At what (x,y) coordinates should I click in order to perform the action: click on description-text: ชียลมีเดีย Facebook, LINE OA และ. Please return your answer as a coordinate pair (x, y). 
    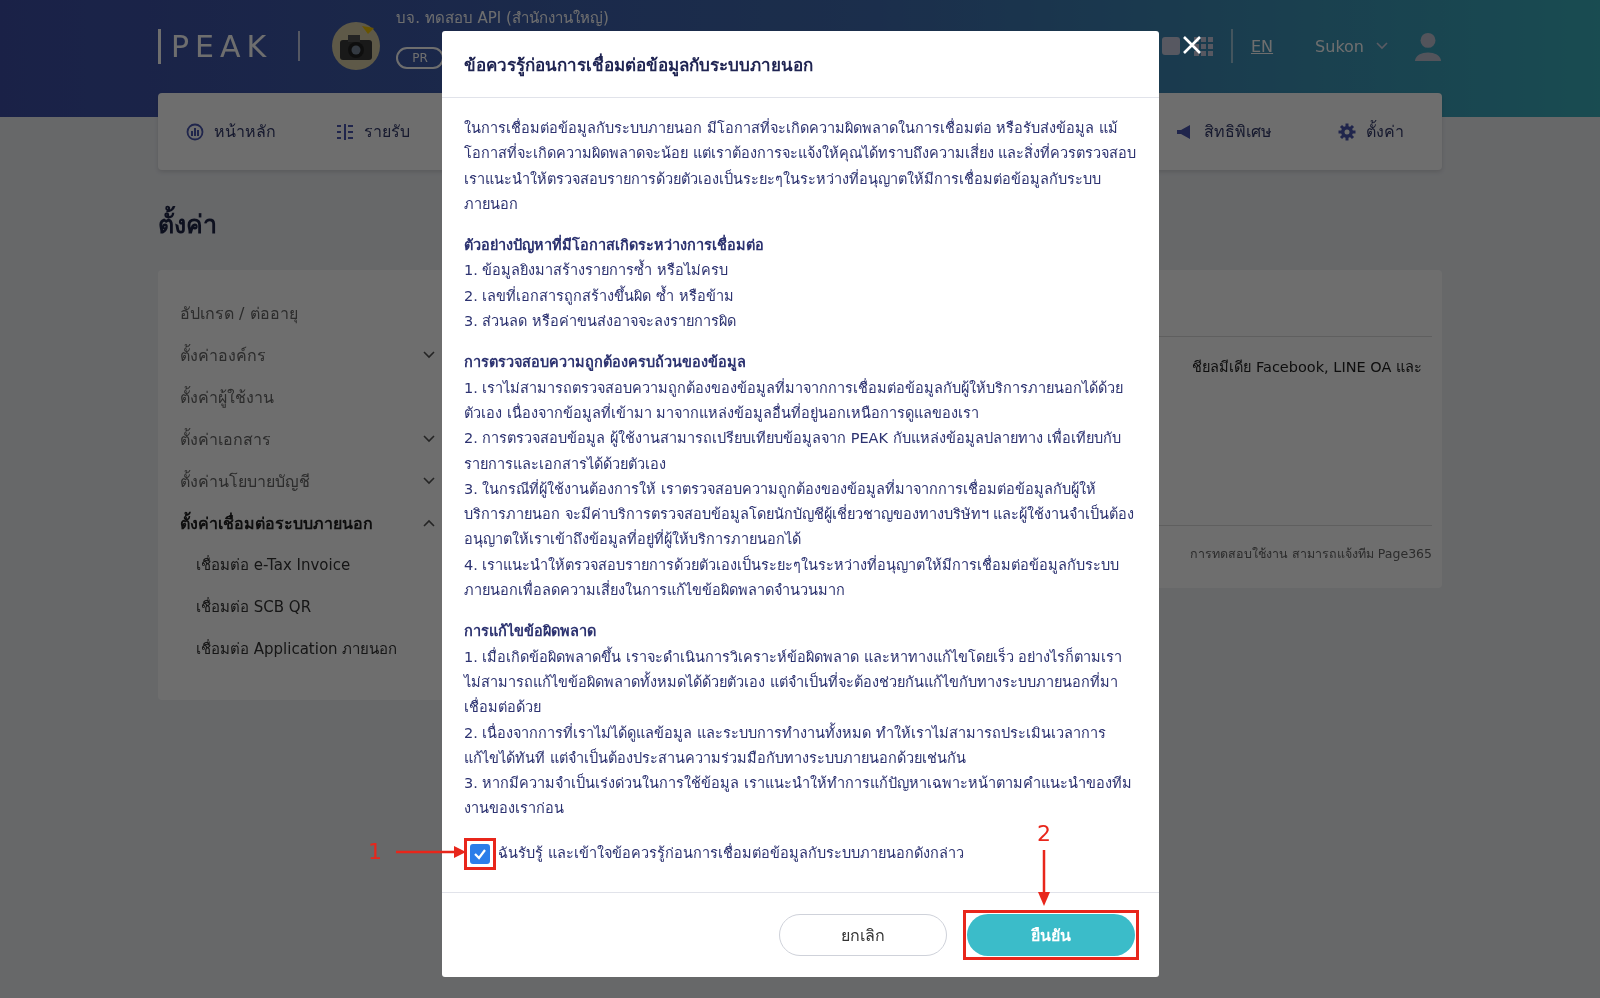
    Looking at the image, I should click on (1307, 367).